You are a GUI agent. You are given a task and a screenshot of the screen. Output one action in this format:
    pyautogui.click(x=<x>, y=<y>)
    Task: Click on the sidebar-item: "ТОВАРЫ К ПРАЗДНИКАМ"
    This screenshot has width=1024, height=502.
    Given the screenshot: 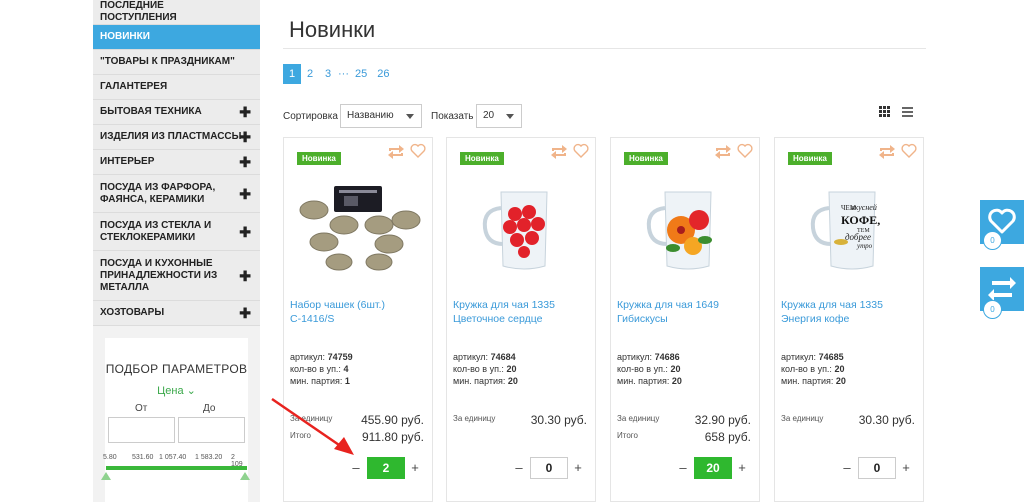 What is the action you would take?
    pyautogui.click(x=176, y=62)
    